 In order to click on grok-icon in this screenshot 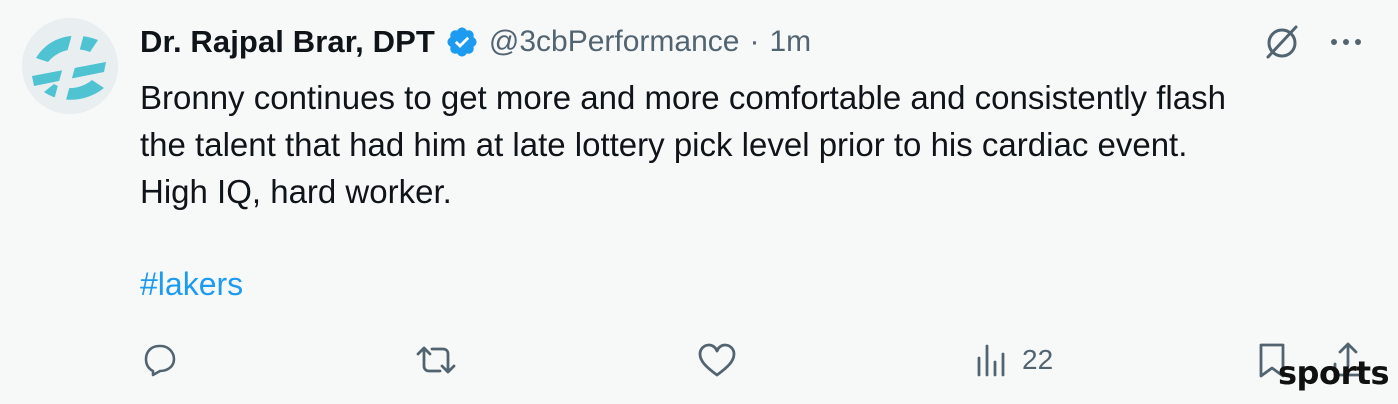, I will do `click(1282, 42)`.